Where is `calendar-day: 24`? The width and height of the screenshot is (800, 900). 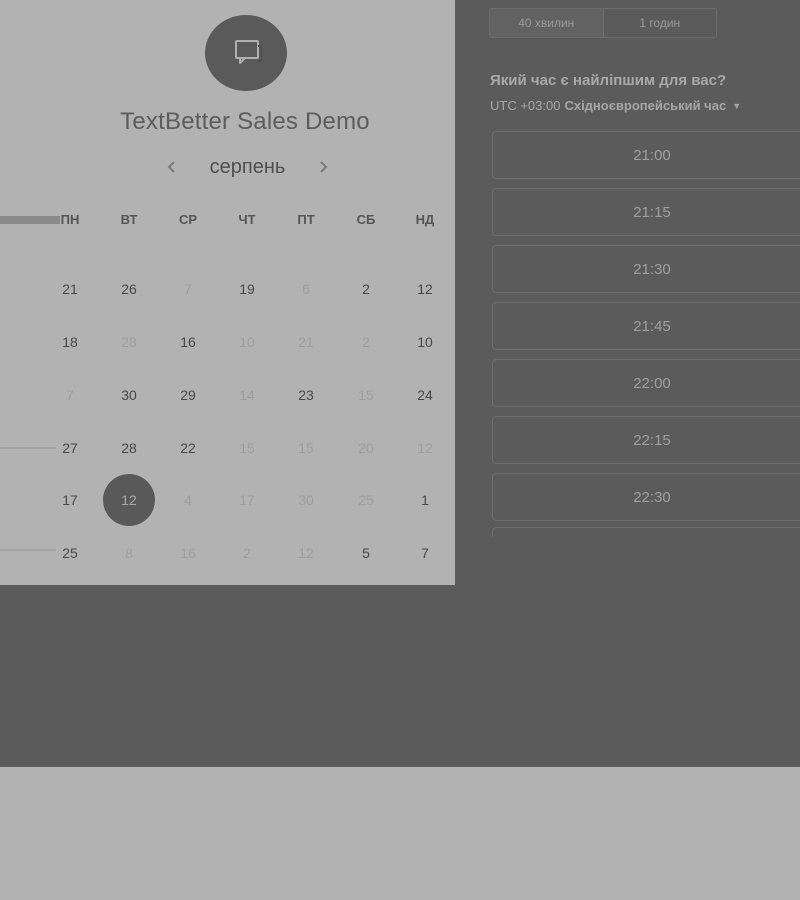
calendar-day: 24 is located at coordinates (425, 395).